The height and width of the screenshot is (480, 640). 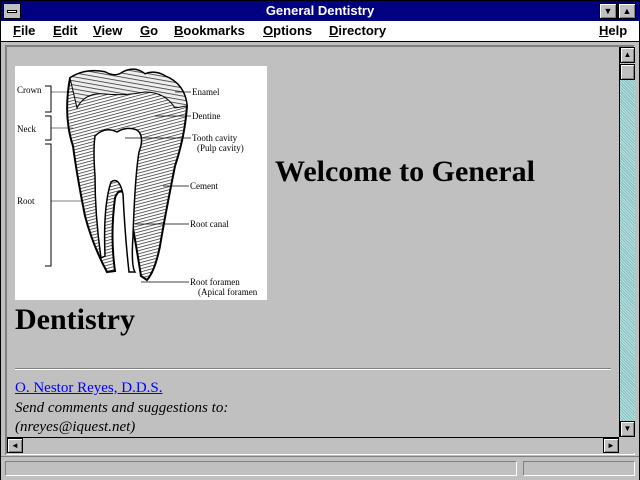 I want to click on label-pulp-cavity: (Pulp cavity), so click(x=220, y=148).